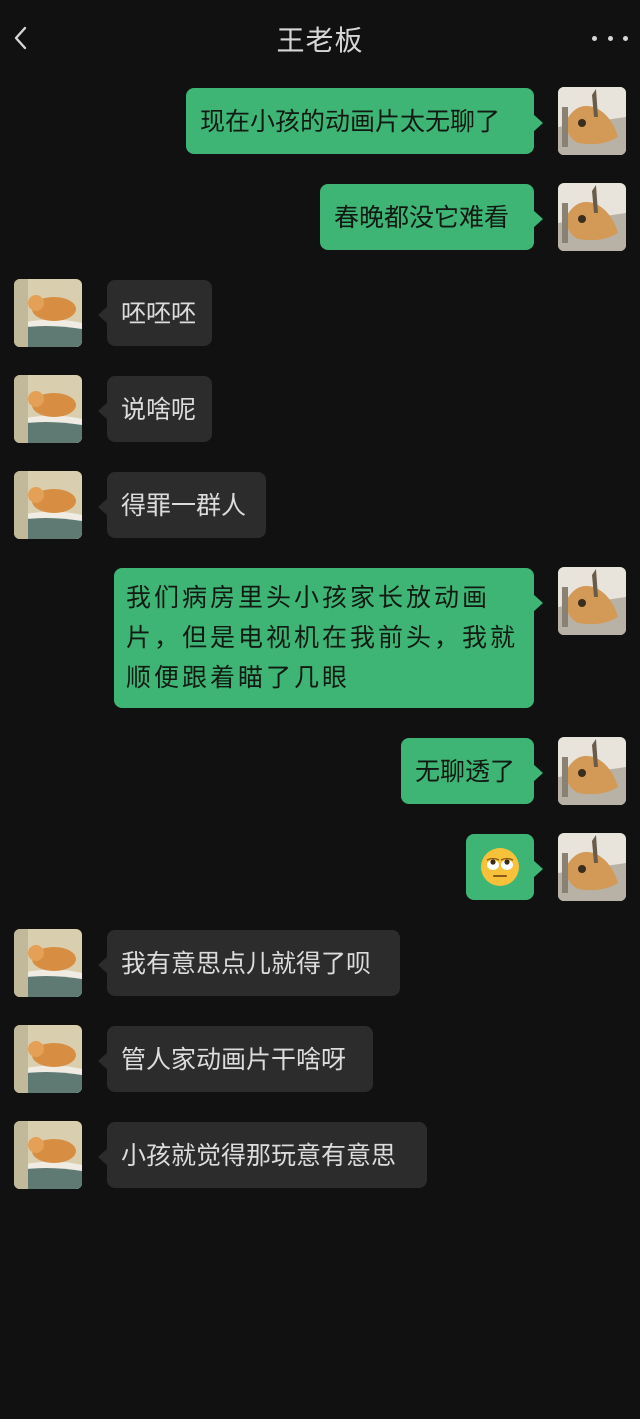  What do you see at coordinates (500, 867) in the screenshot?
I see `rolling-eyes-emoji-icon` at bounding box center [500, 867].